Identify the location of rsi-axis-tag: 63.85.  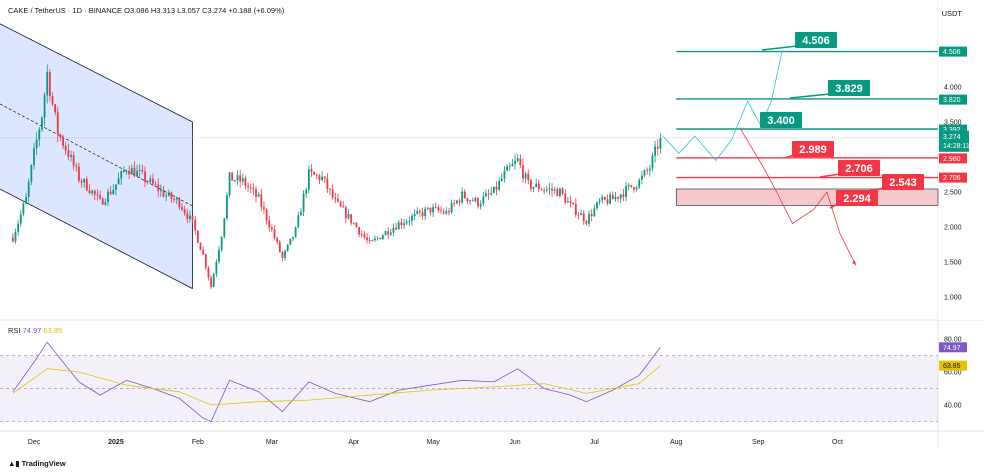
(952, 366).